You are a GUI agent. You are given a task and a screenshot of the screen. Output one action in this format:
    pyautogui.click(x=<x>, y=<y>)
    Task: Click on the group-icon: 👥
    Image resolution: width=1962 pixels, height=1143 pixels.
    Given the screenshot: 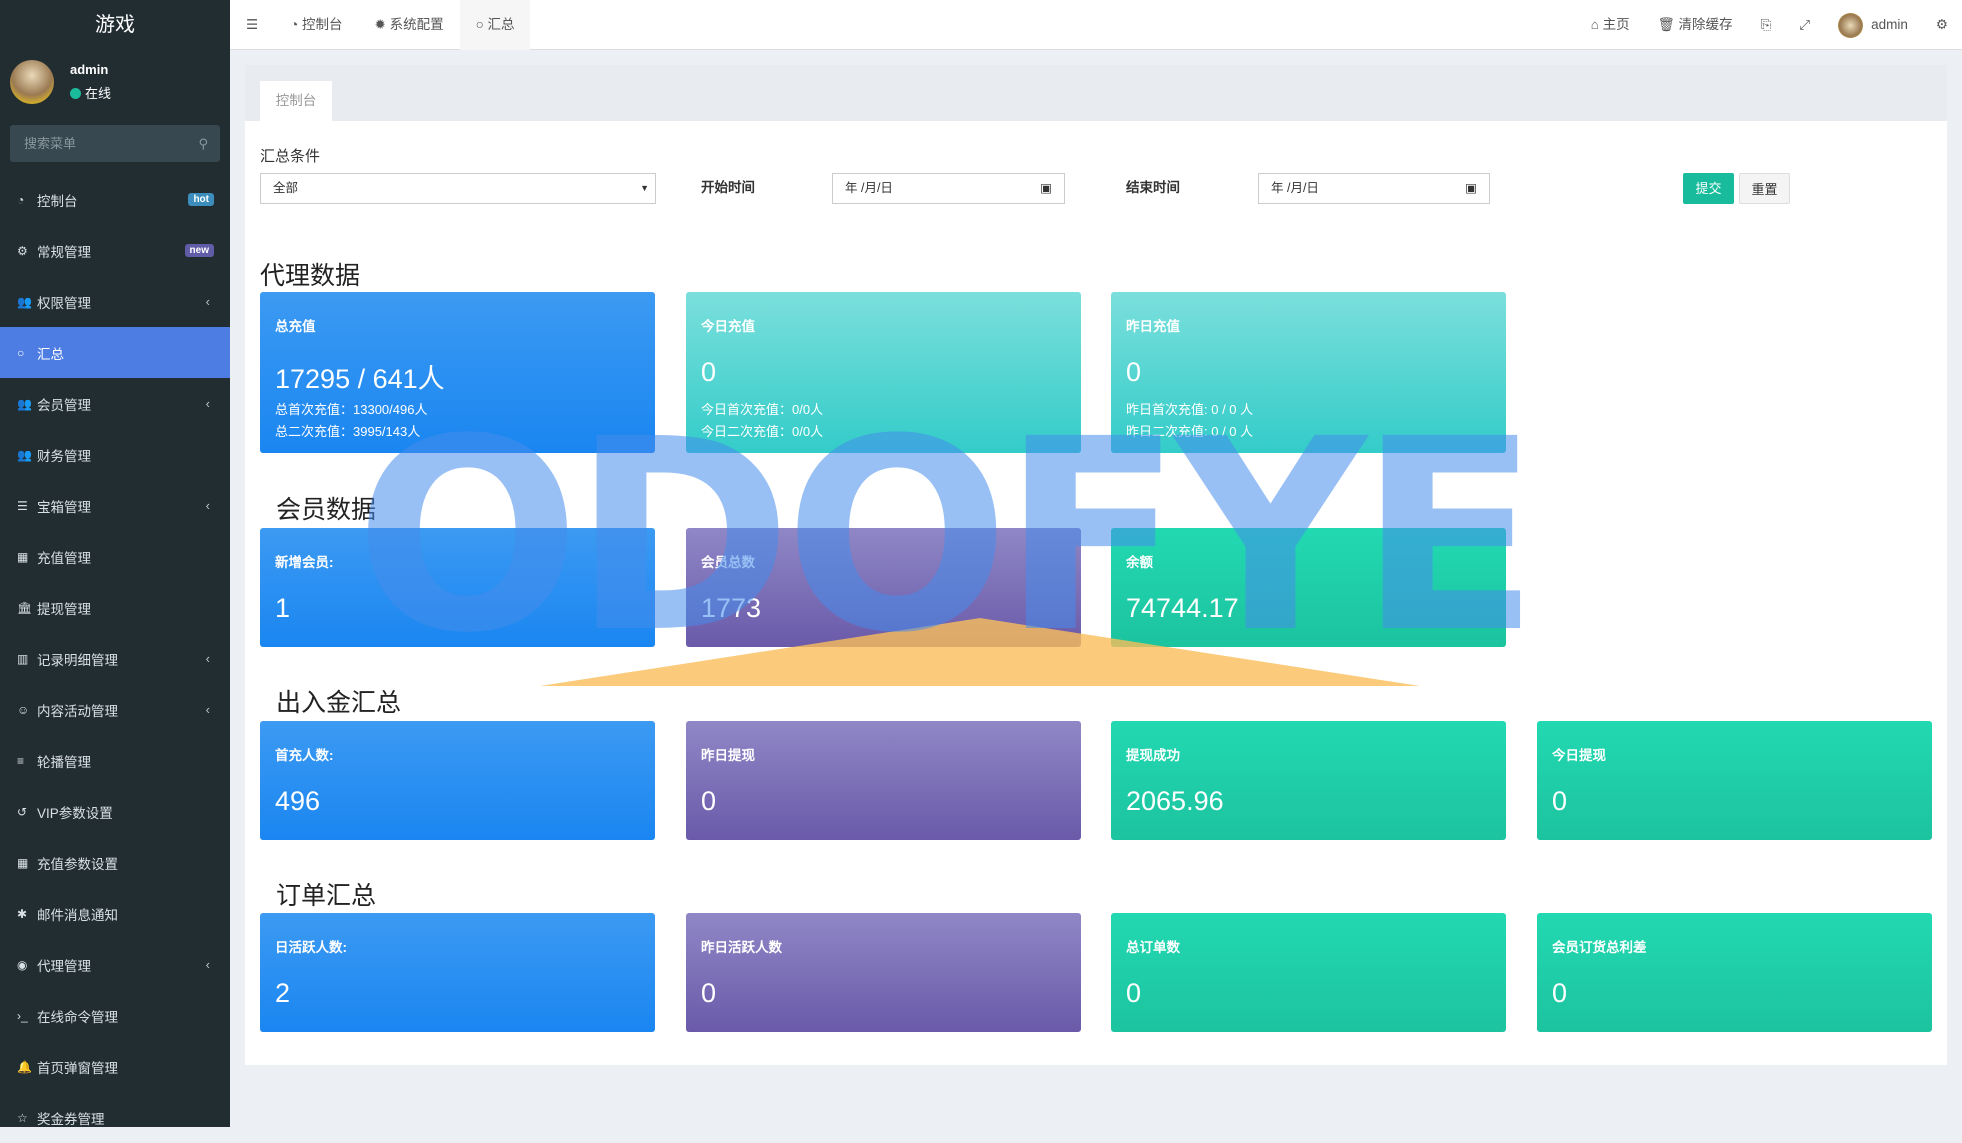 What is the action you would take?
    pyautogui.click(x=24, y=301)
    